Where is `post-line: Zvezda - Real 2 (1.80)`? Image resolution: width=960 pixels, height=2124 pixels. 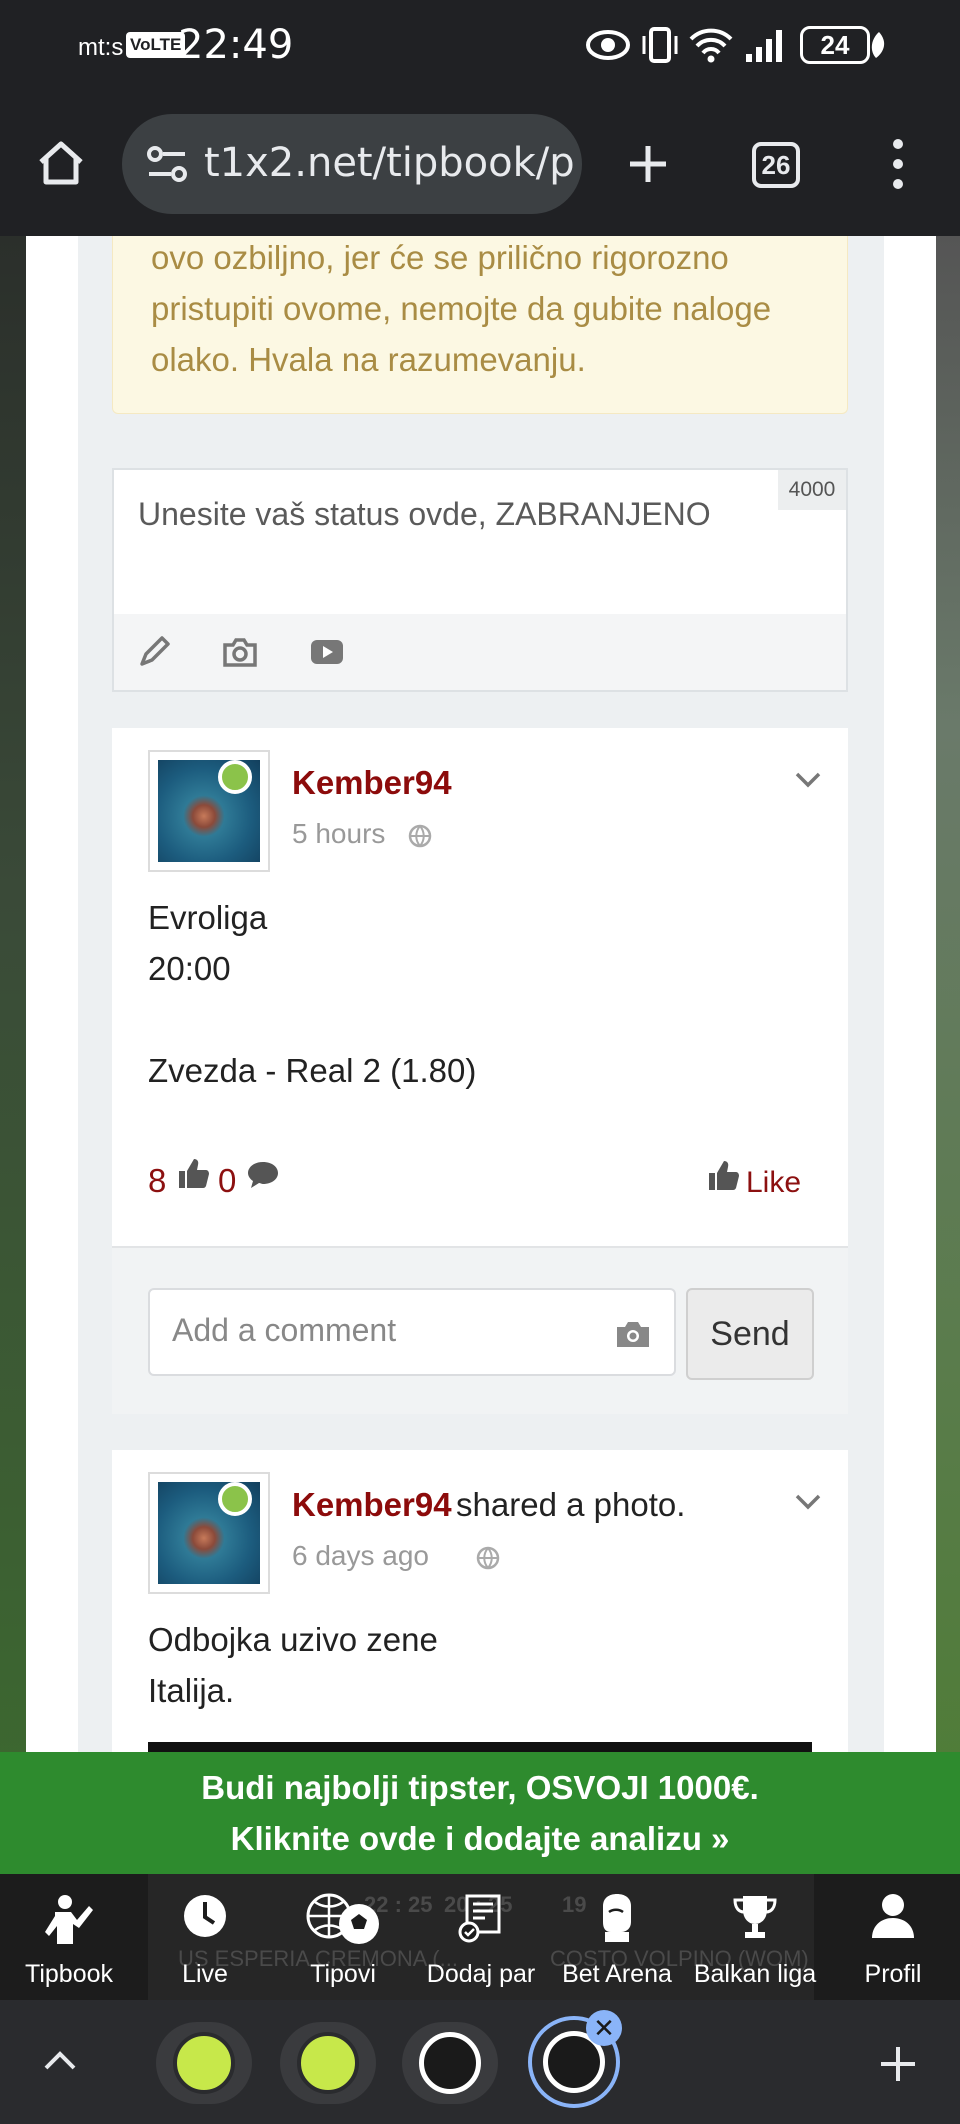 post-line: Zvezda - Real 2 (1.80) is located at coordinates (312, 1070).